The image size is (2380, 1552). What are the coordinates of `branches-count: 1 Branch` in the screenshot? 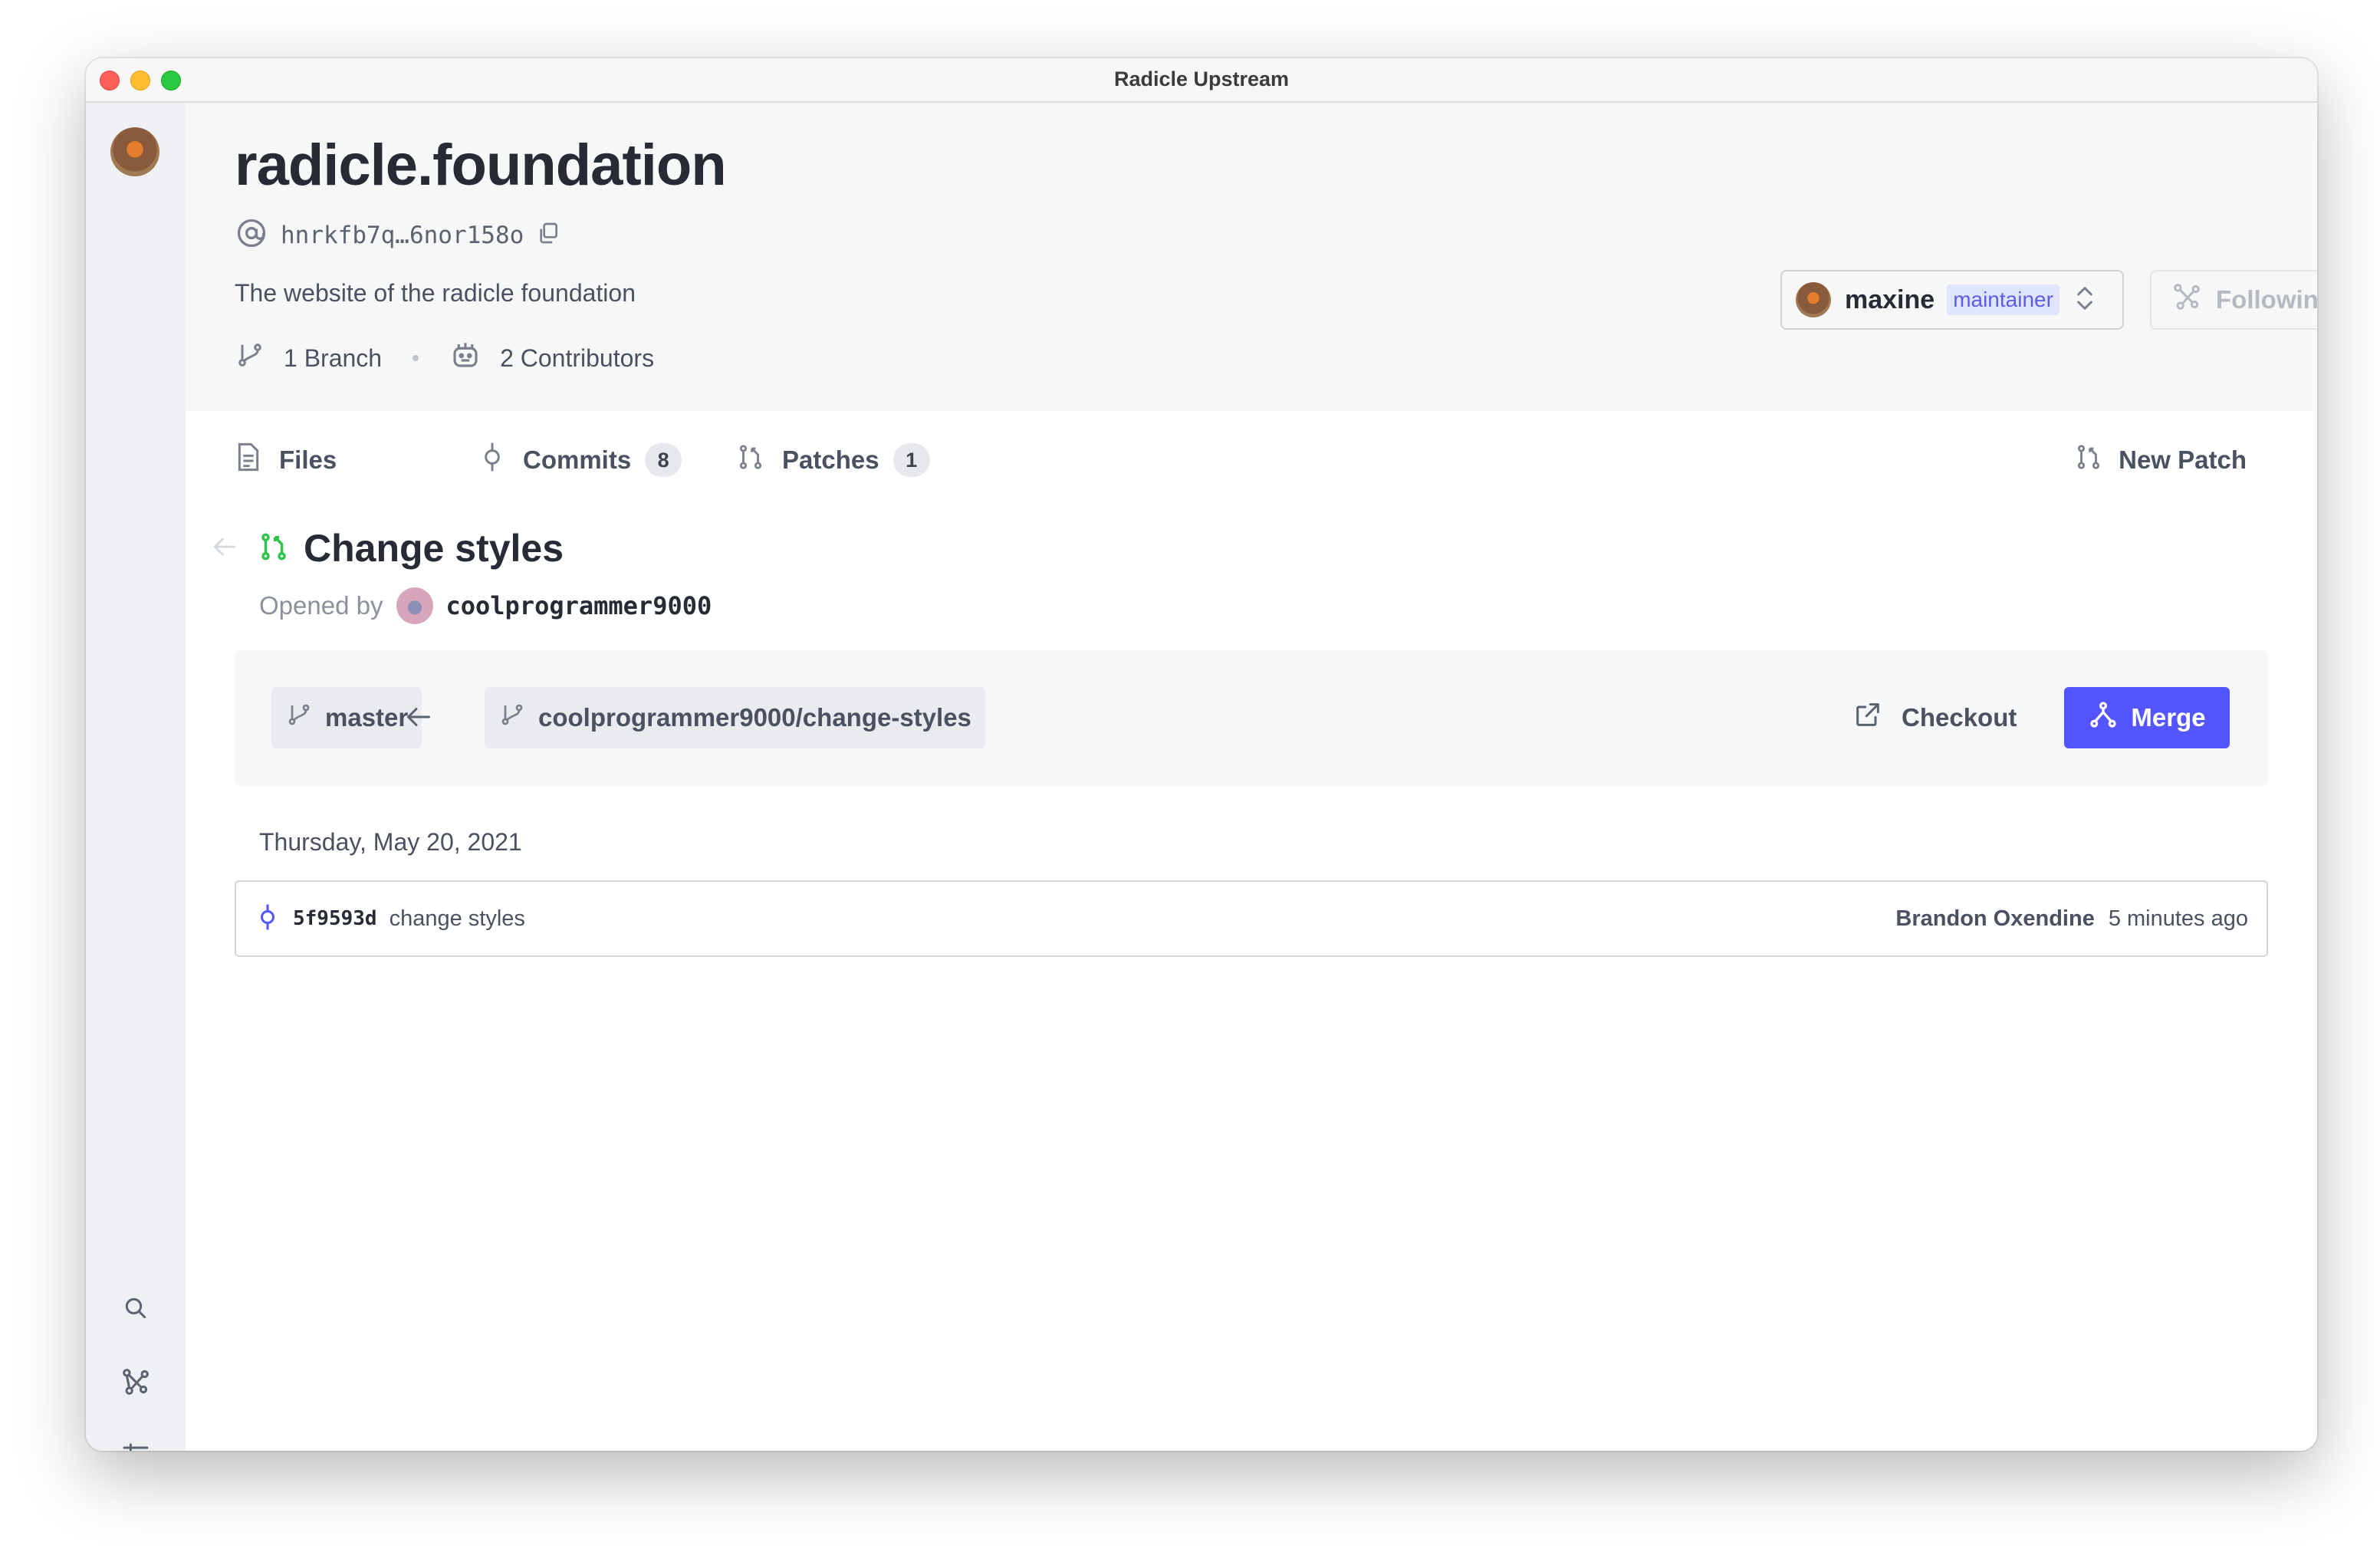 It's located at (333, 358).